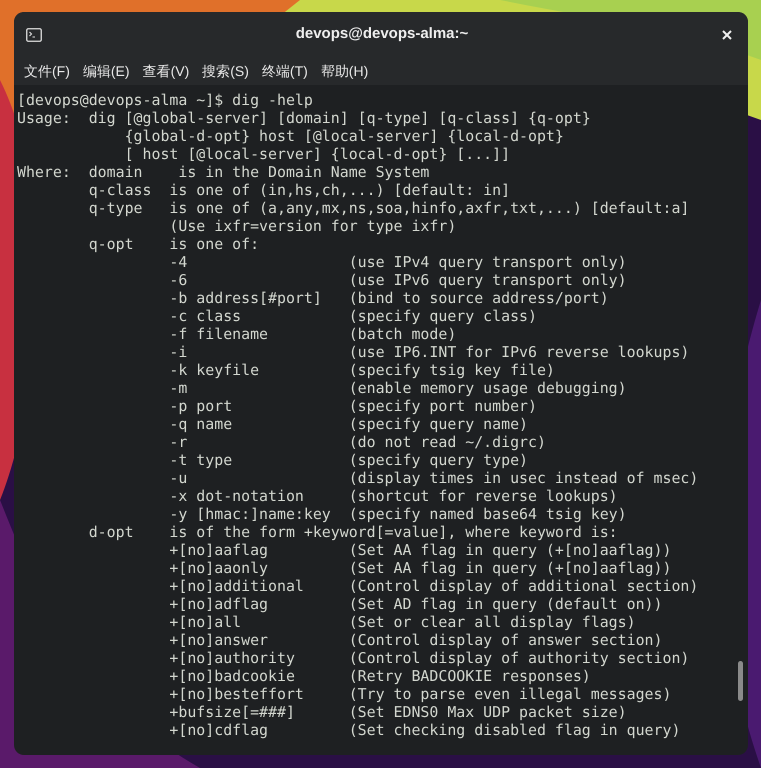 This screenshot has width=761, height=768. I want to click on menu-item: 编辑(E), so click(106, 71).